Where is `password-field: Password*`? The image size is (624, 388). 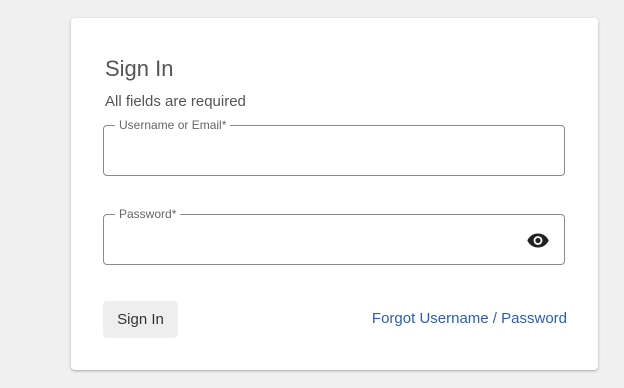
password-field: Password* is located at coordinates (334, 235).